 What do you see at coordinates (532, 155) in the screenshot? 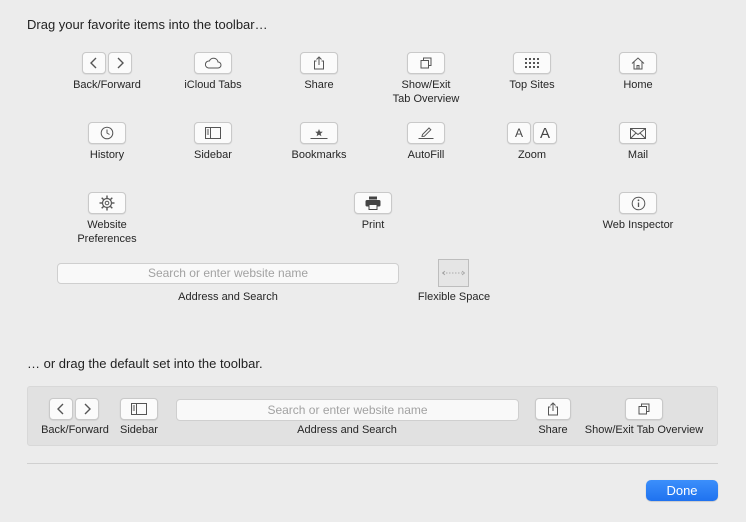
I see `zoom-label: Zoom` at bounding box center [532, 155].